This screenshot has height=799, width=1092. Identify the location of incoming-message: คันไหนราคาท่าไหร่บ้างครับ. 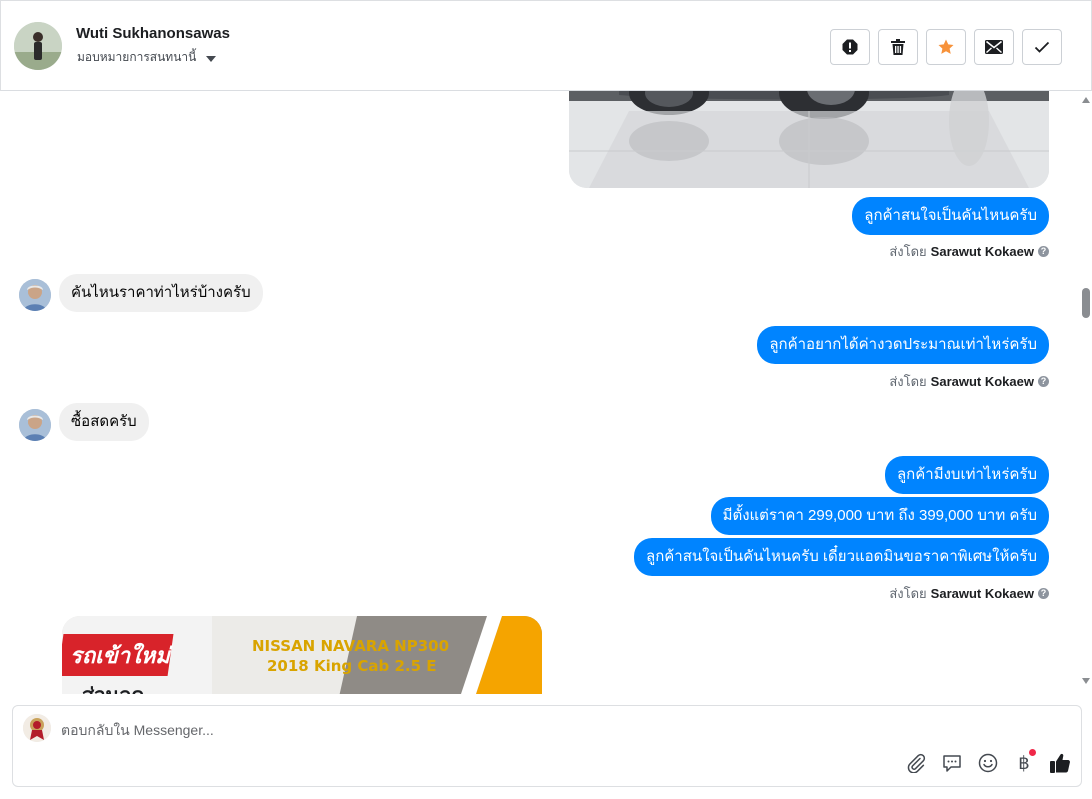
(161, 293).